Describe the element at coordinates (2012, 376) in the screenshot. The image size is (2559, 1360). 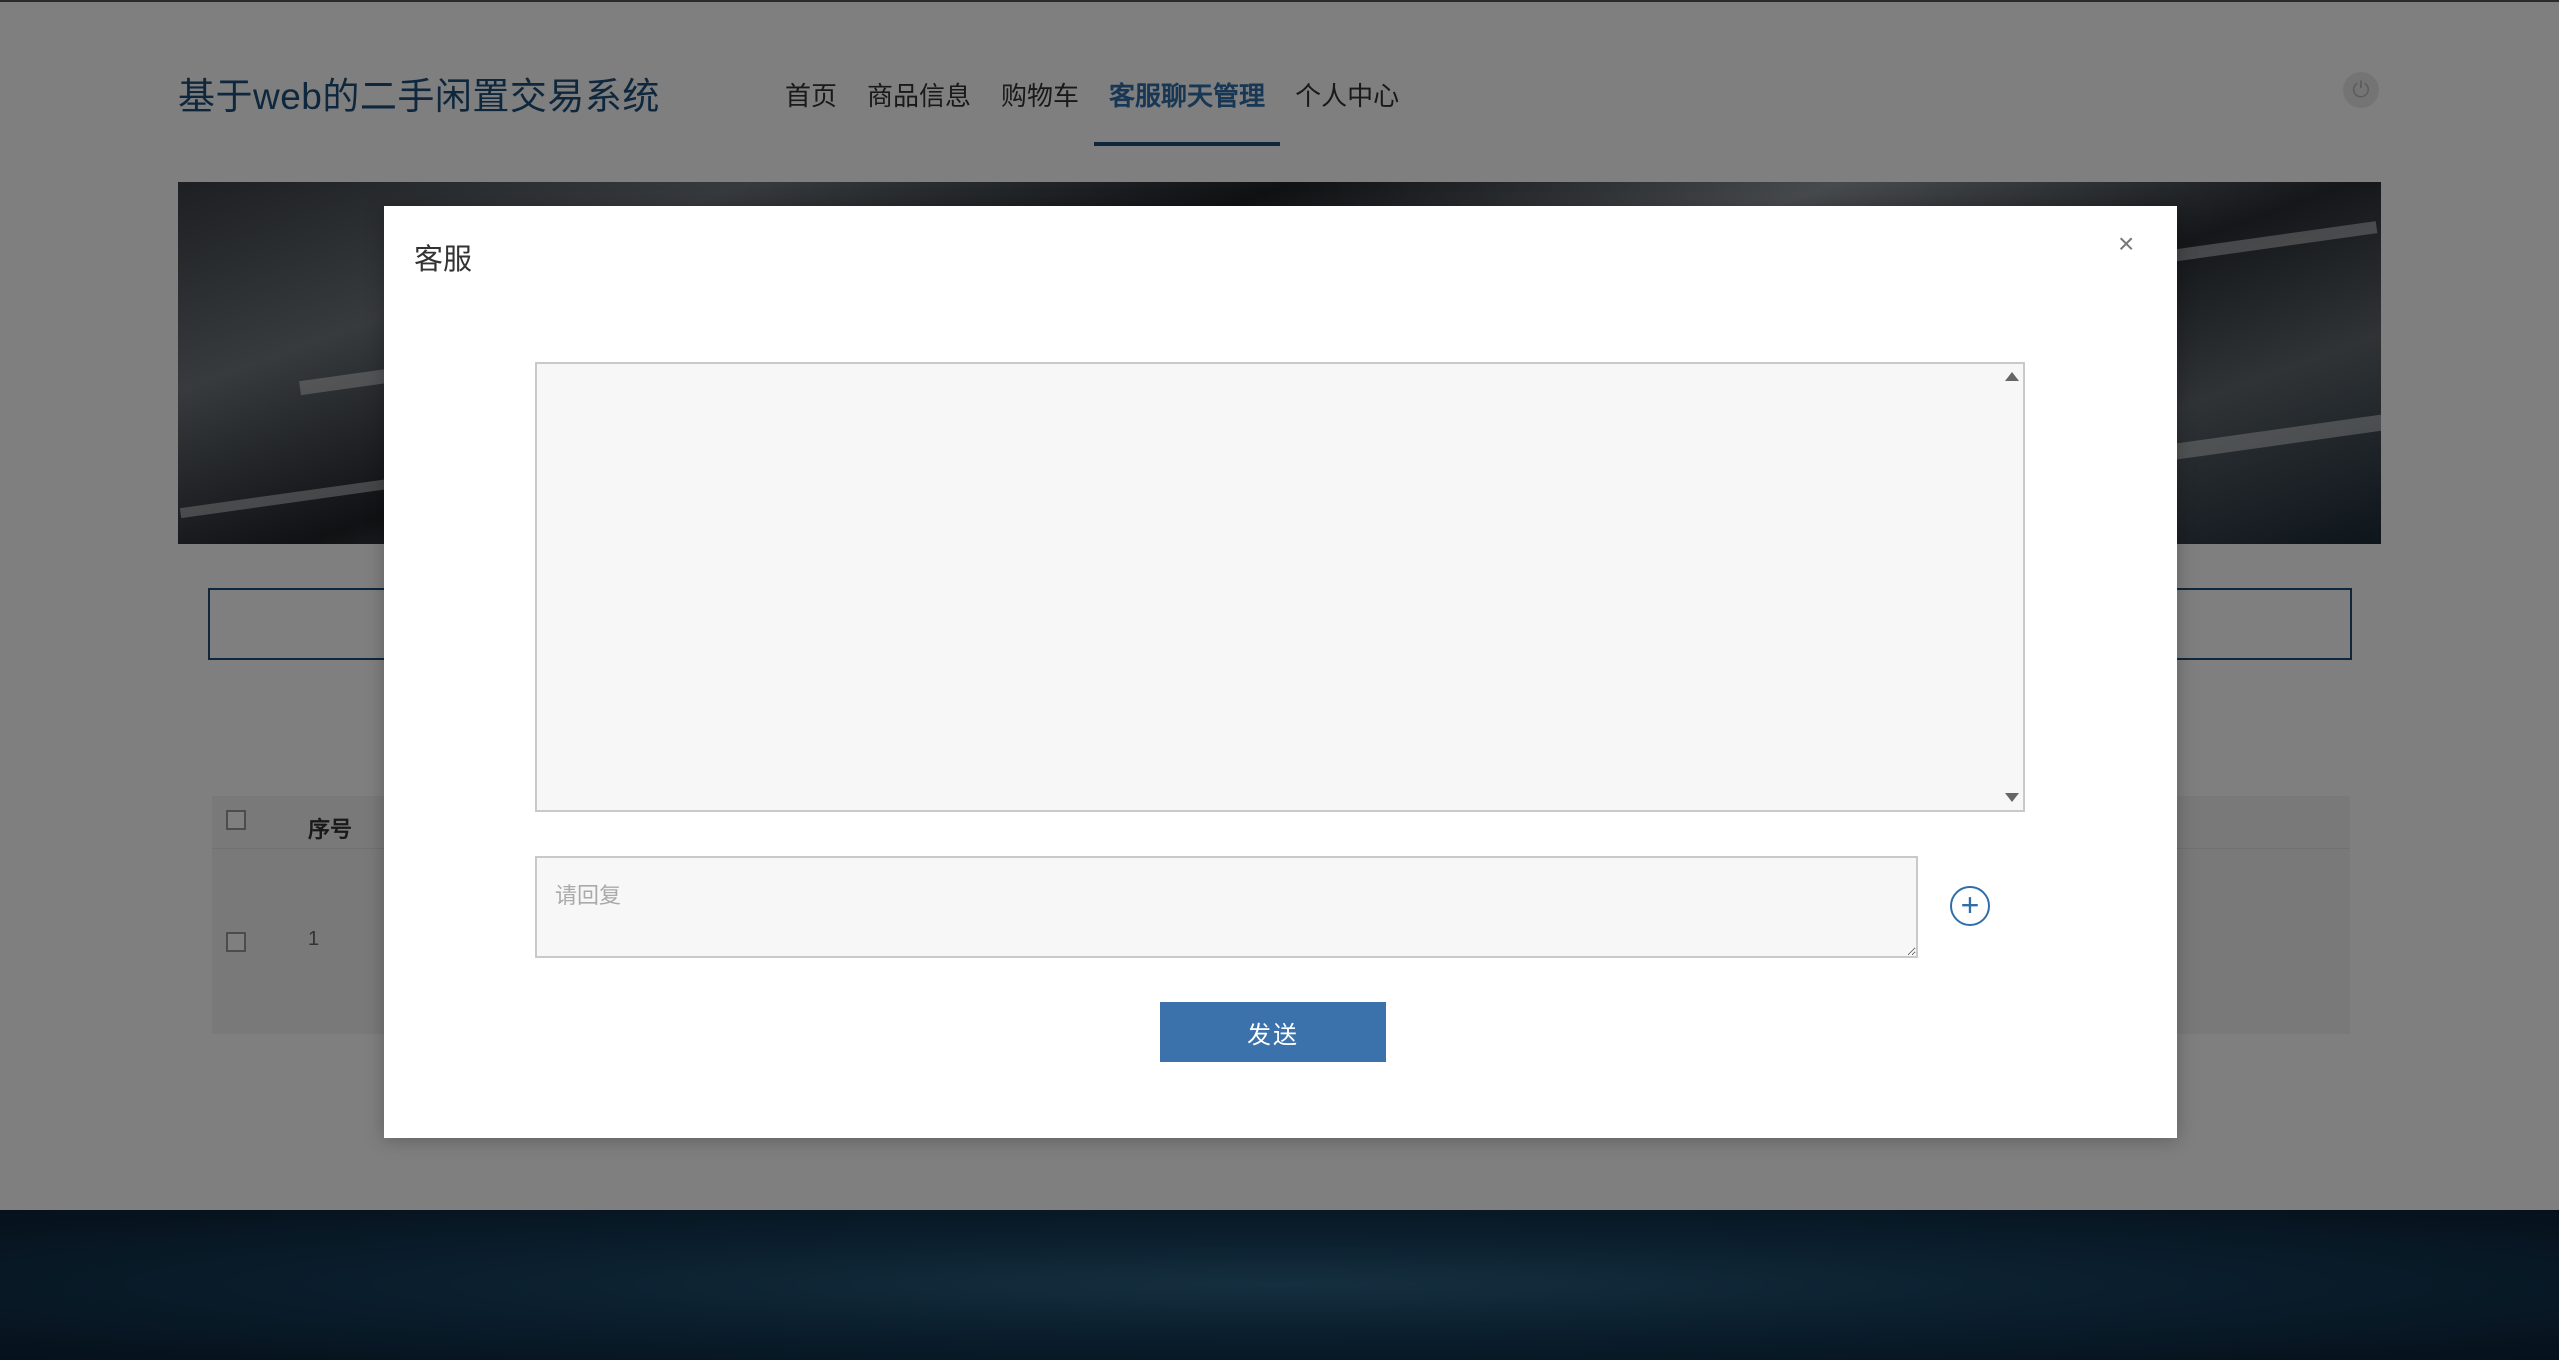
I see `scroll-up-icon` at that location.